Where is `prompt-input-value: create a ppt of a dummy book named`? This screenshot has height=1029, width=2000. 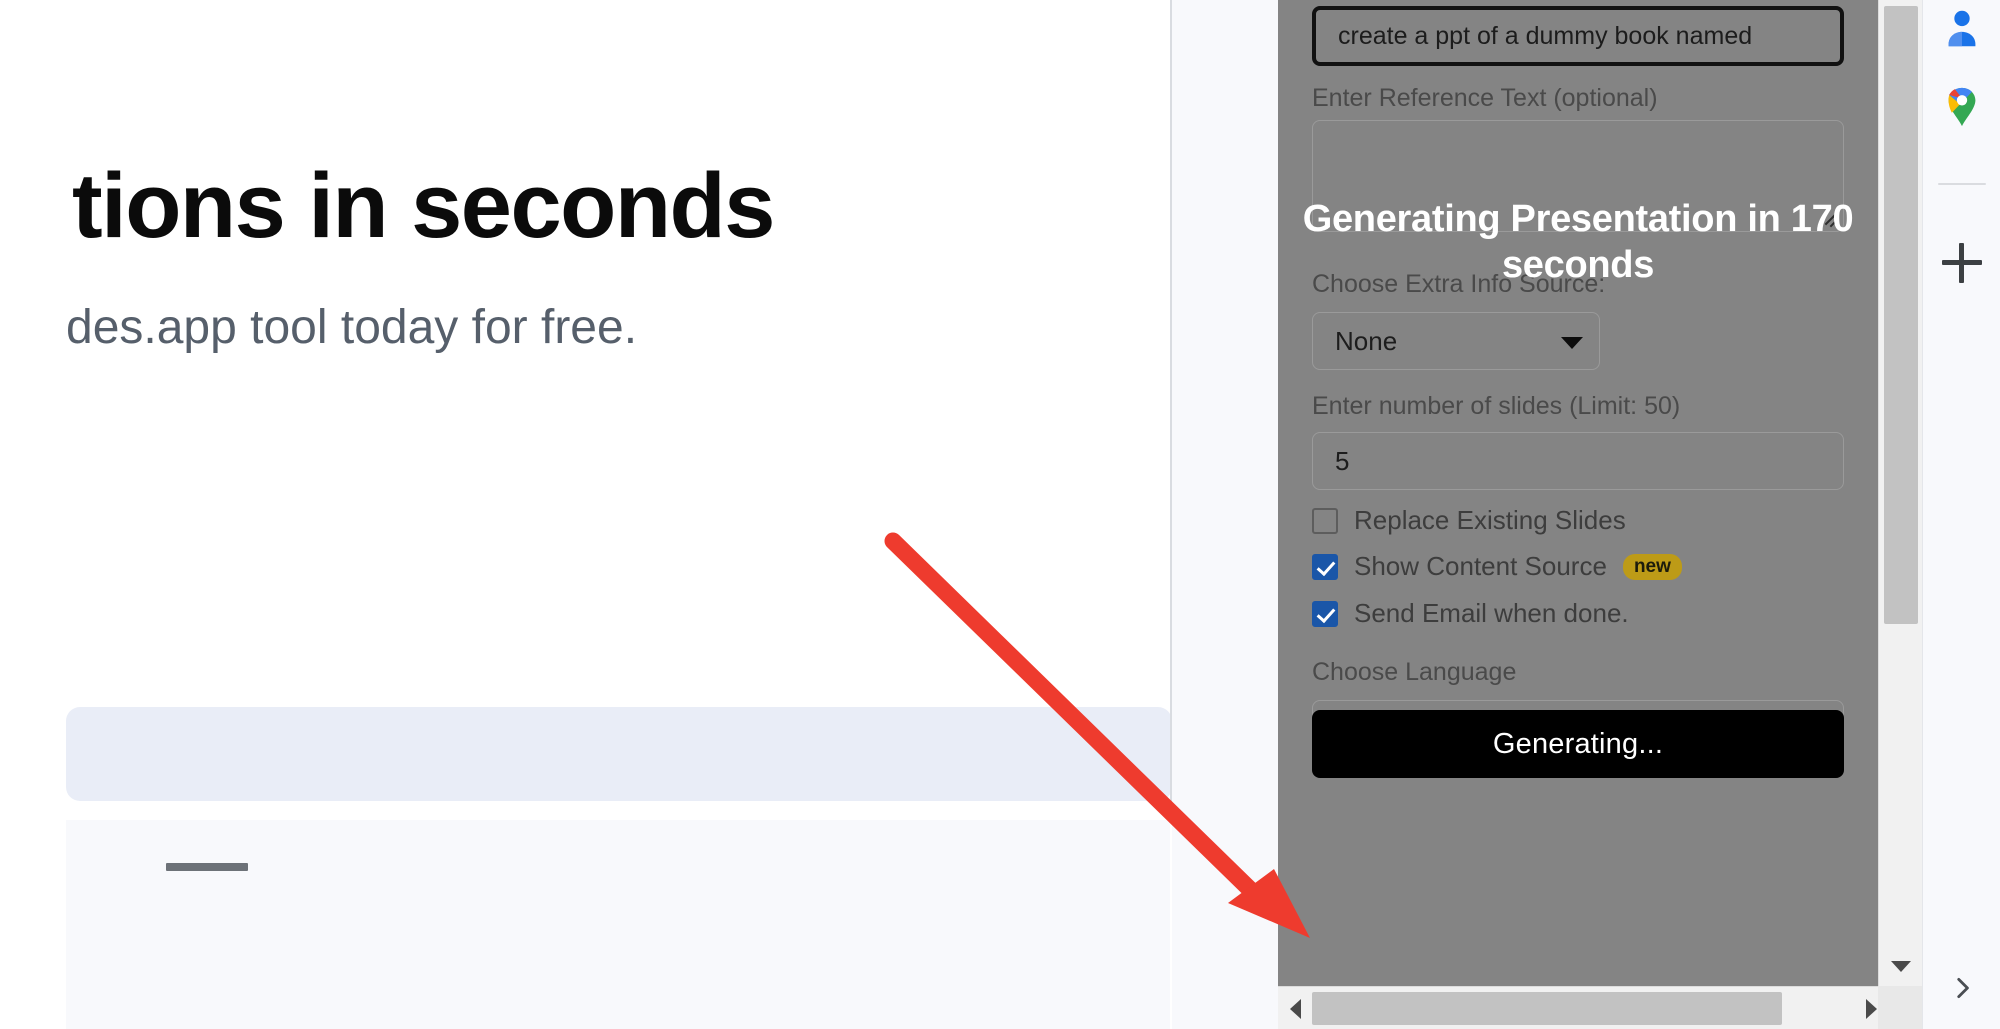
prompt-input-value: create a ppt of a dummy book named is located at coordinates (1545, 35).